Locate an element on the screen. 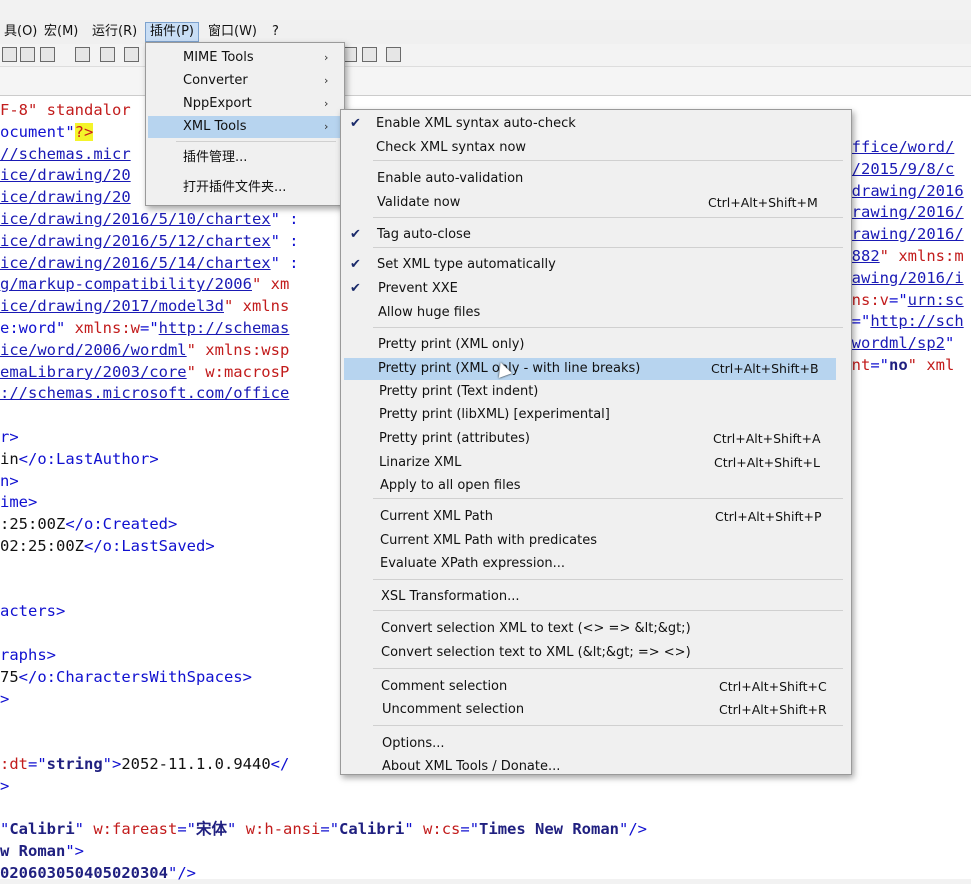  code-token: ice/drawing/20 is located at coordinates (65, 197).